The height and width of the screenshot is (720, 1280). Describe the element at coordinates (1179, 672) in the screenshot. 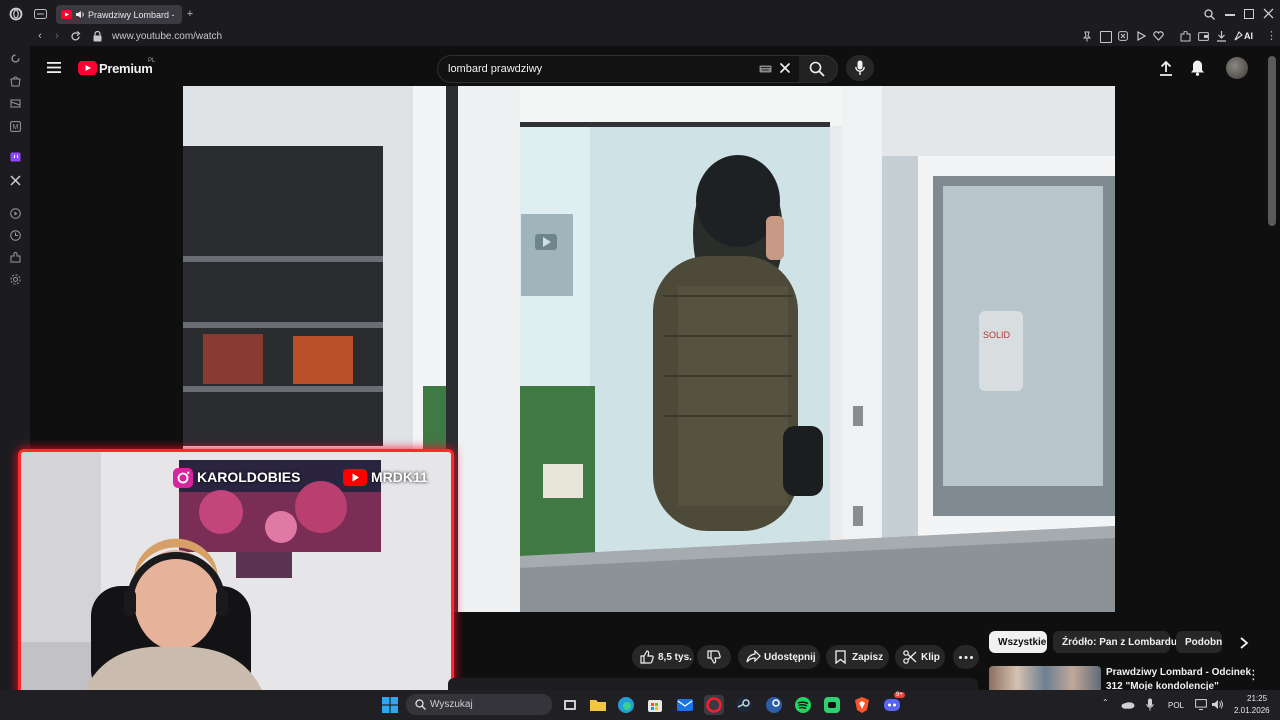

I see `recommended-title-line1: Prawdziwy Lombard - Odcinek` at that location.